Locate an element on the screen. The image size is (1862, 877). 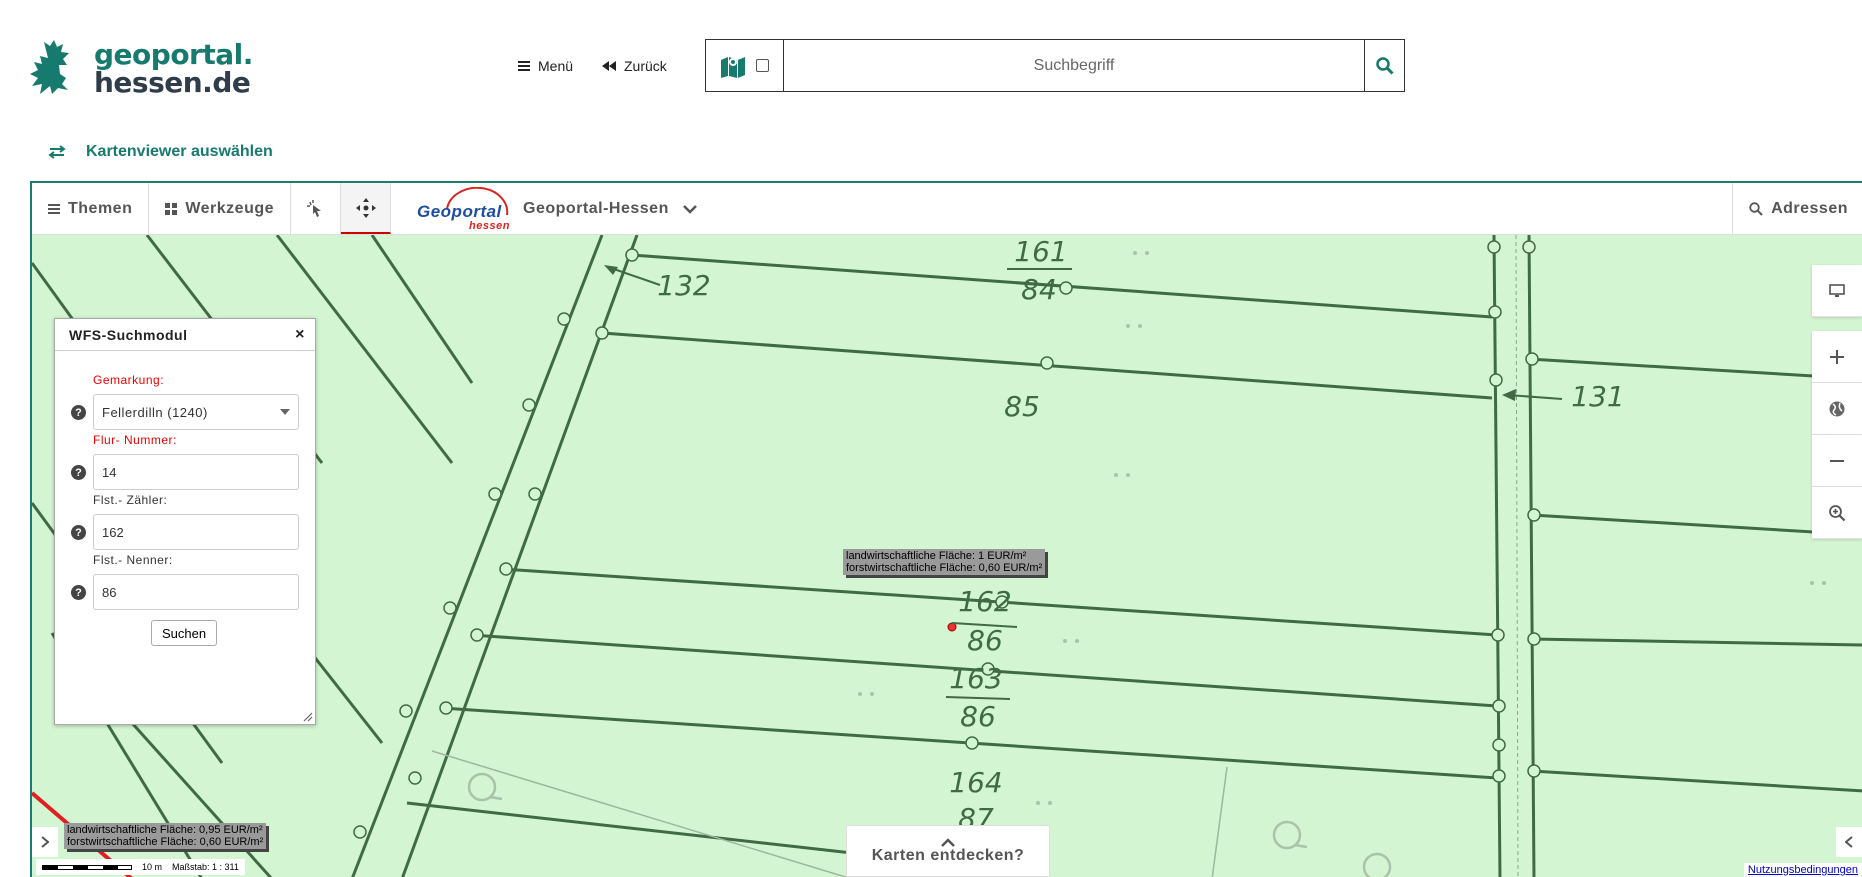
parcel-label: 85 is located at coordinates (1022, 406).